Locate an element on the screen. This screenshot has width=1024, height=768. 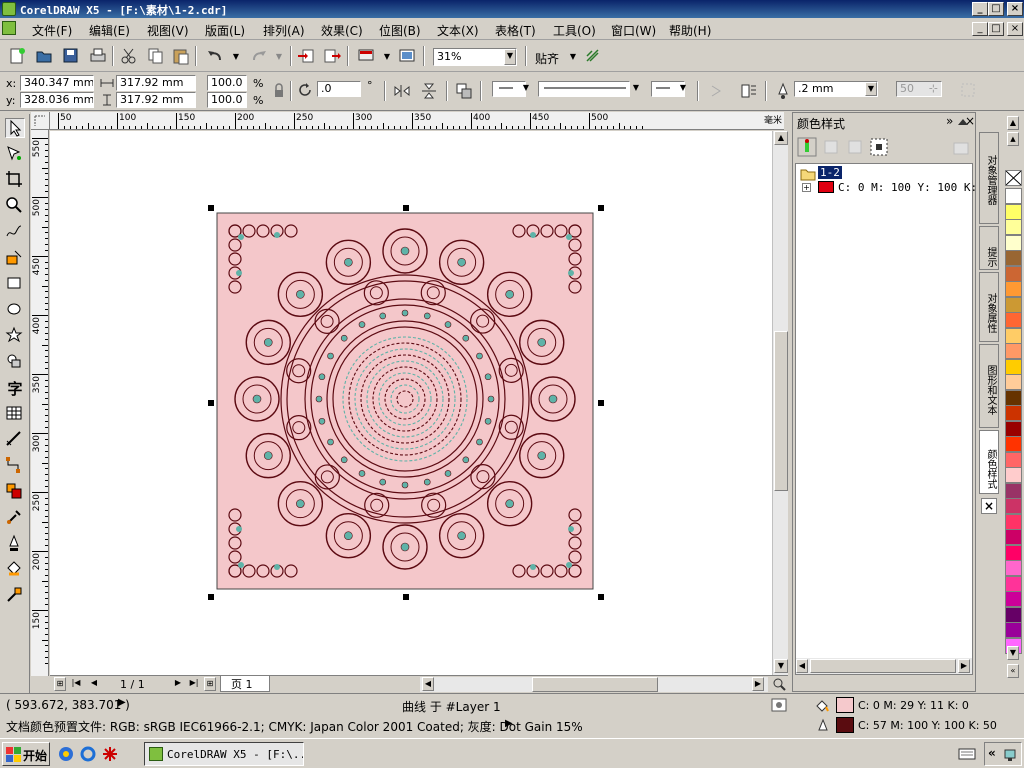
crop-tool is located at coordinates (15, 180).